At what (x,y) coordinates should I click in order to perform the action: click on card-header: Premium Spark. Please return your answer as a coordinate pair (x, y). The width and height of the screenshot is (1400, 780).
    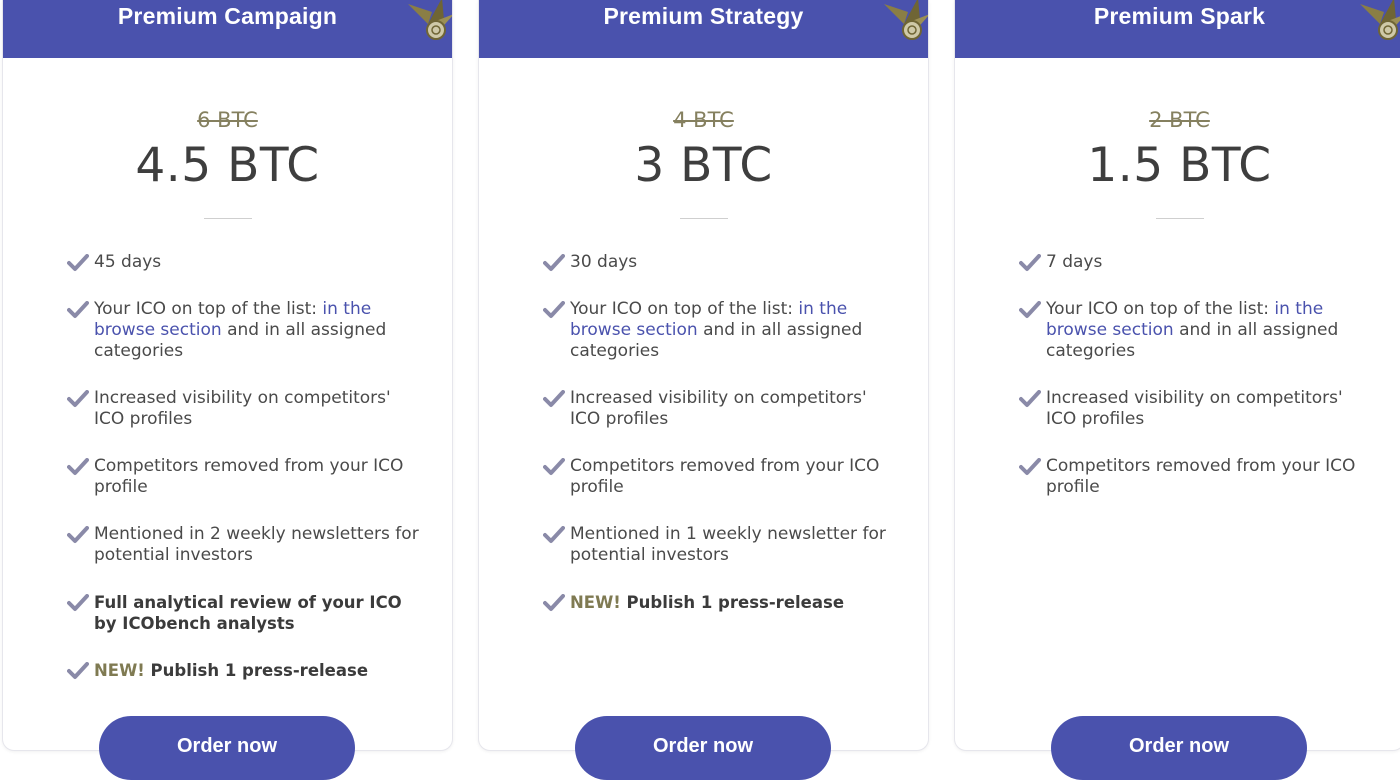
    Looking at the image, I should click on (1177, 29).